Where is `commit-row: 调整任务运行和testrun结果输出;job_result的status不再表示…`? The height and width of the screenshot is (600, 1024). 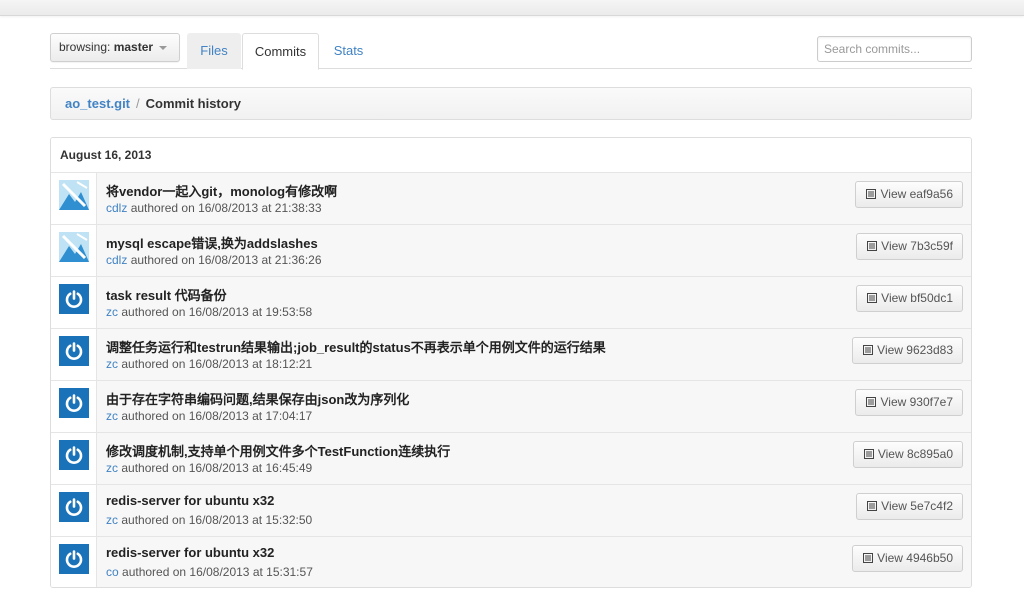
commit-row: 调整任务运行和testrun结果输出;job_result的status不再表示… is located at coordinates (511, 355).